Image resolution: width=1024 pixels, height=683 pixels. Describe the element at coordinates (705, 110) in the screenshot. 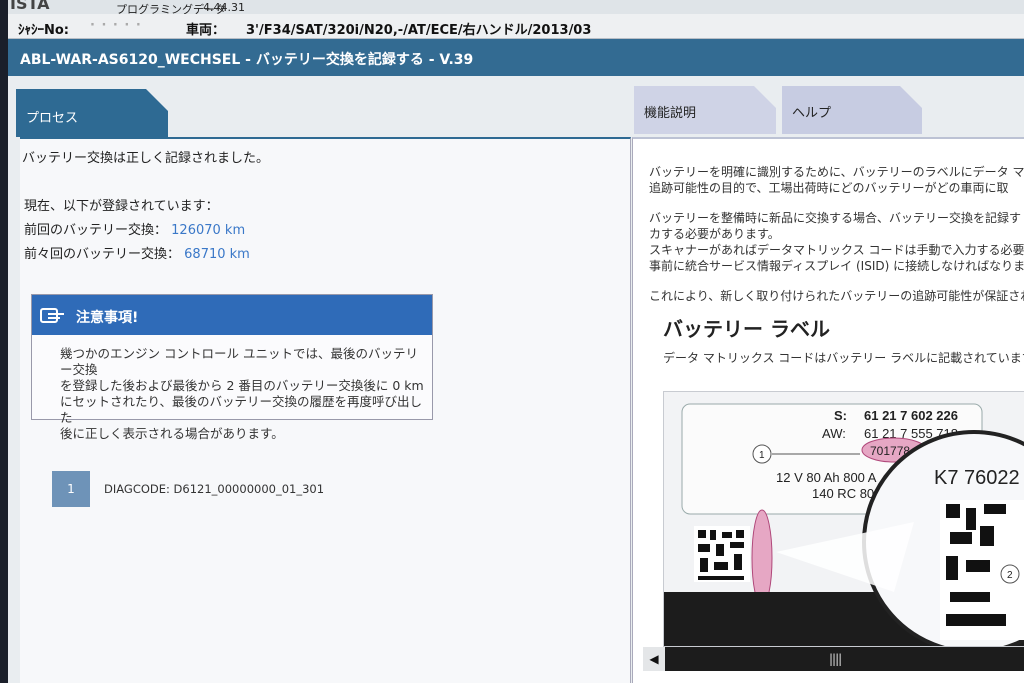

I see `tab-function-description: 機能説明` at that location.